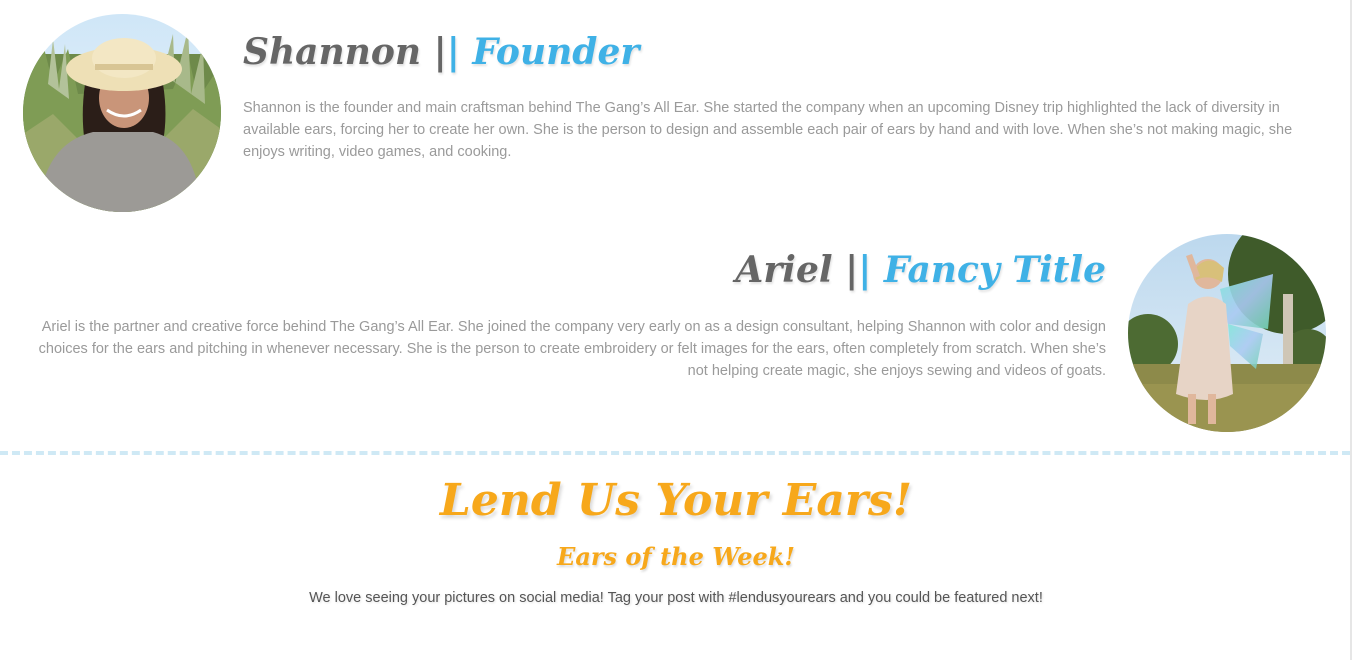 The height and width of the screenshot is (660, 1352). What do you see at coordinates (676, 500) in the screenshot?
I see `feature-title: Lend Us Your Ears!` at bounding box center [676, 500].